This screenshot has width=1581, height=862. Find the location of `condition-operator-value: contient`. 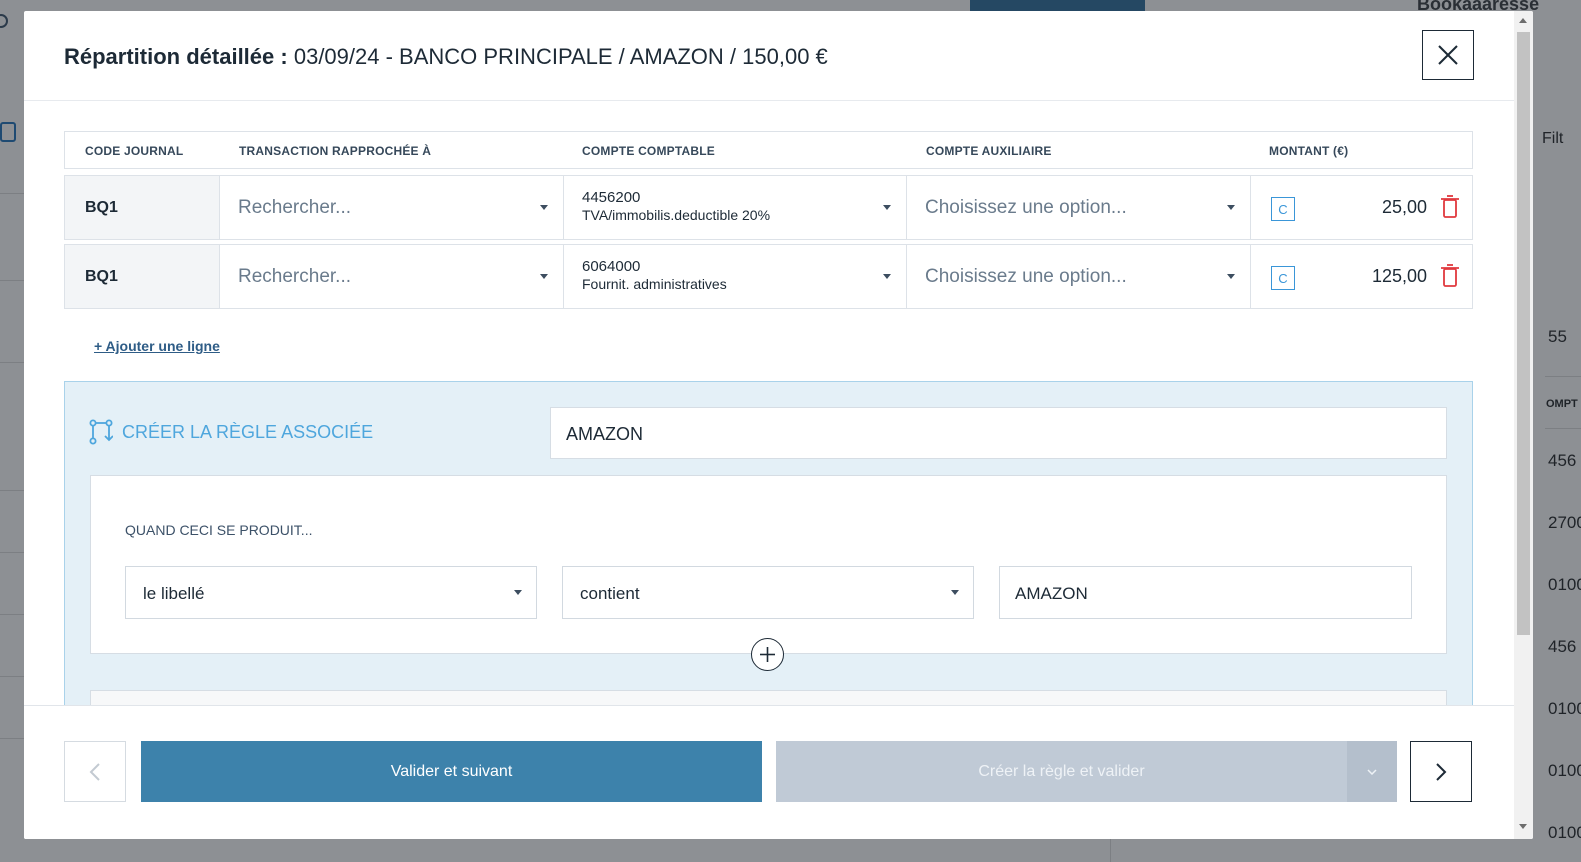

condition-operator-value: contient is located at coordinates (610, 593).